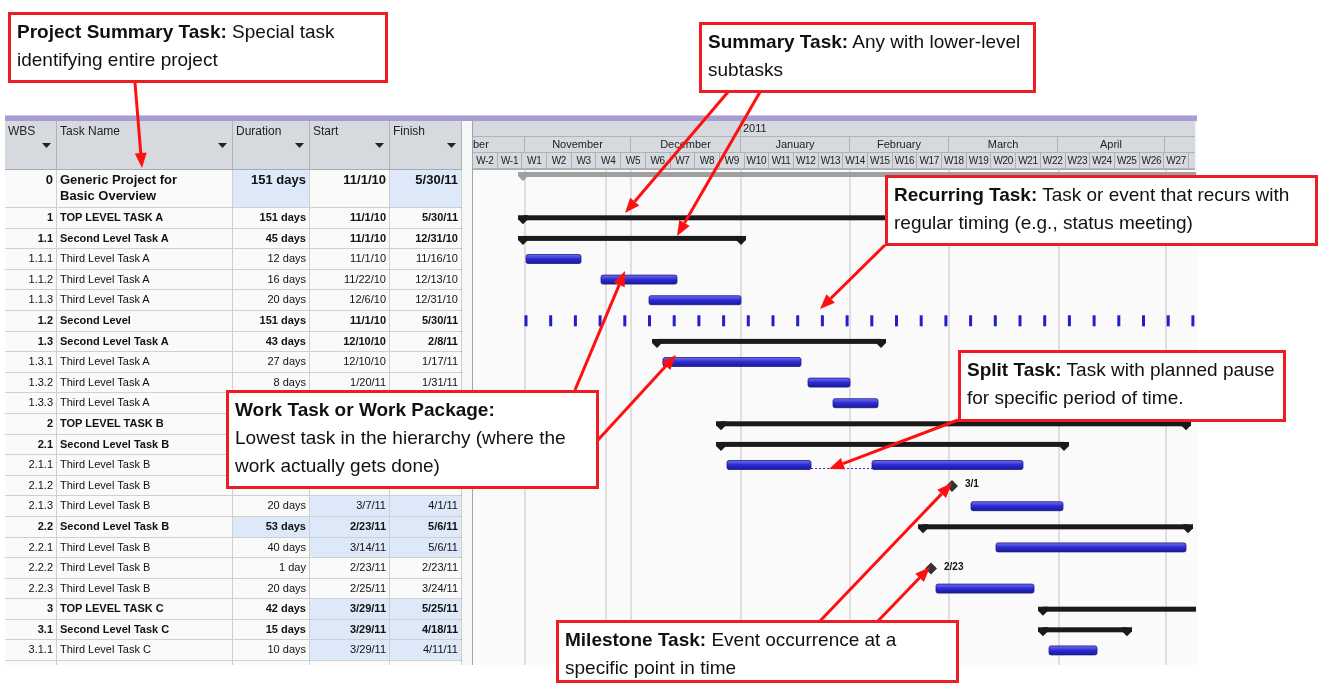  I want to click on month-label: April, so click(1111, 144).